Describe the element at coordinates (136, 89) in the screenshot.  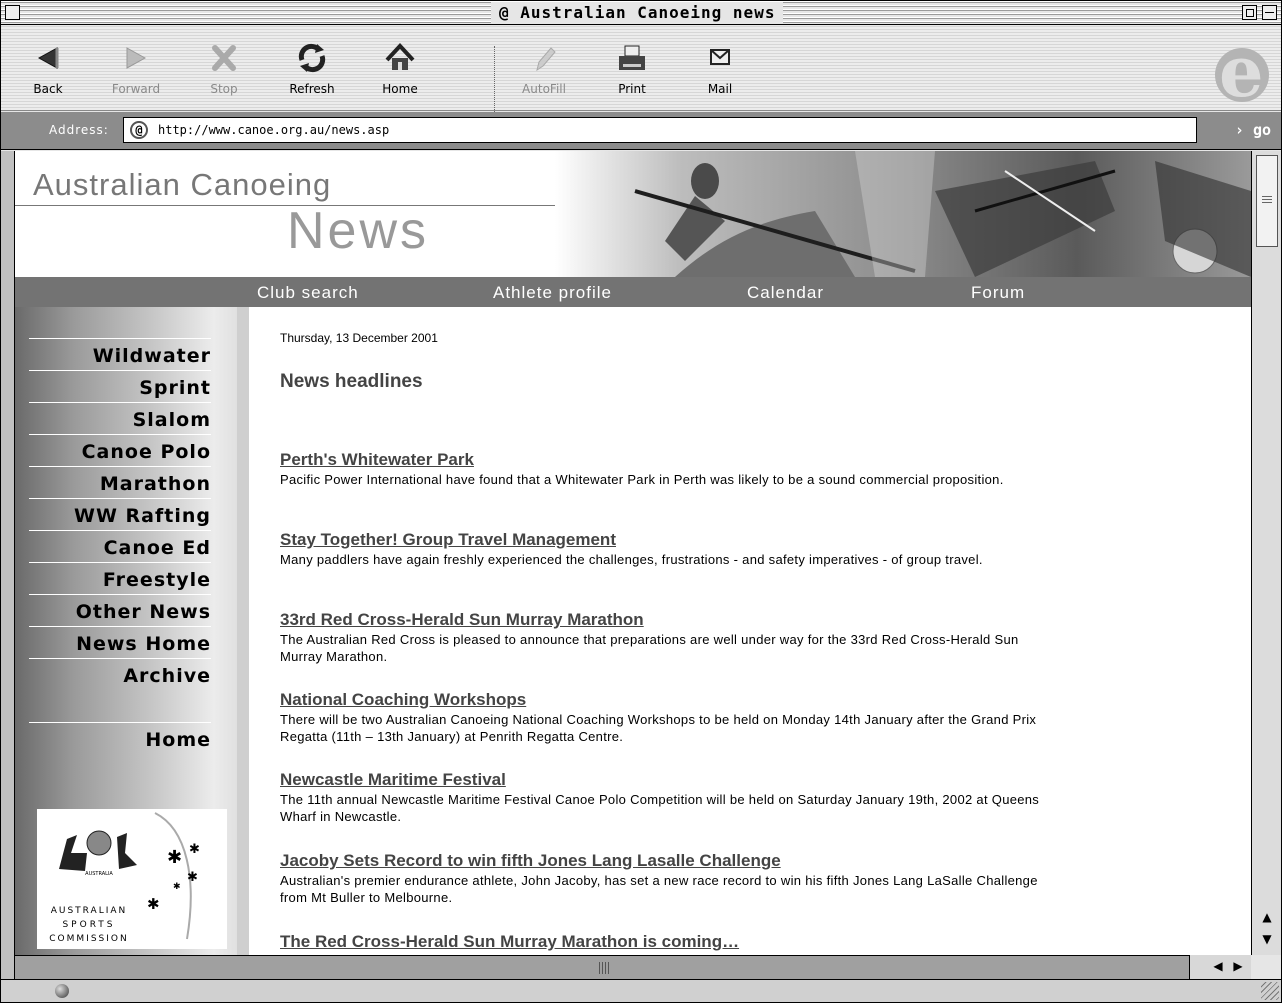
I see `forward-label: Forward` at that location.